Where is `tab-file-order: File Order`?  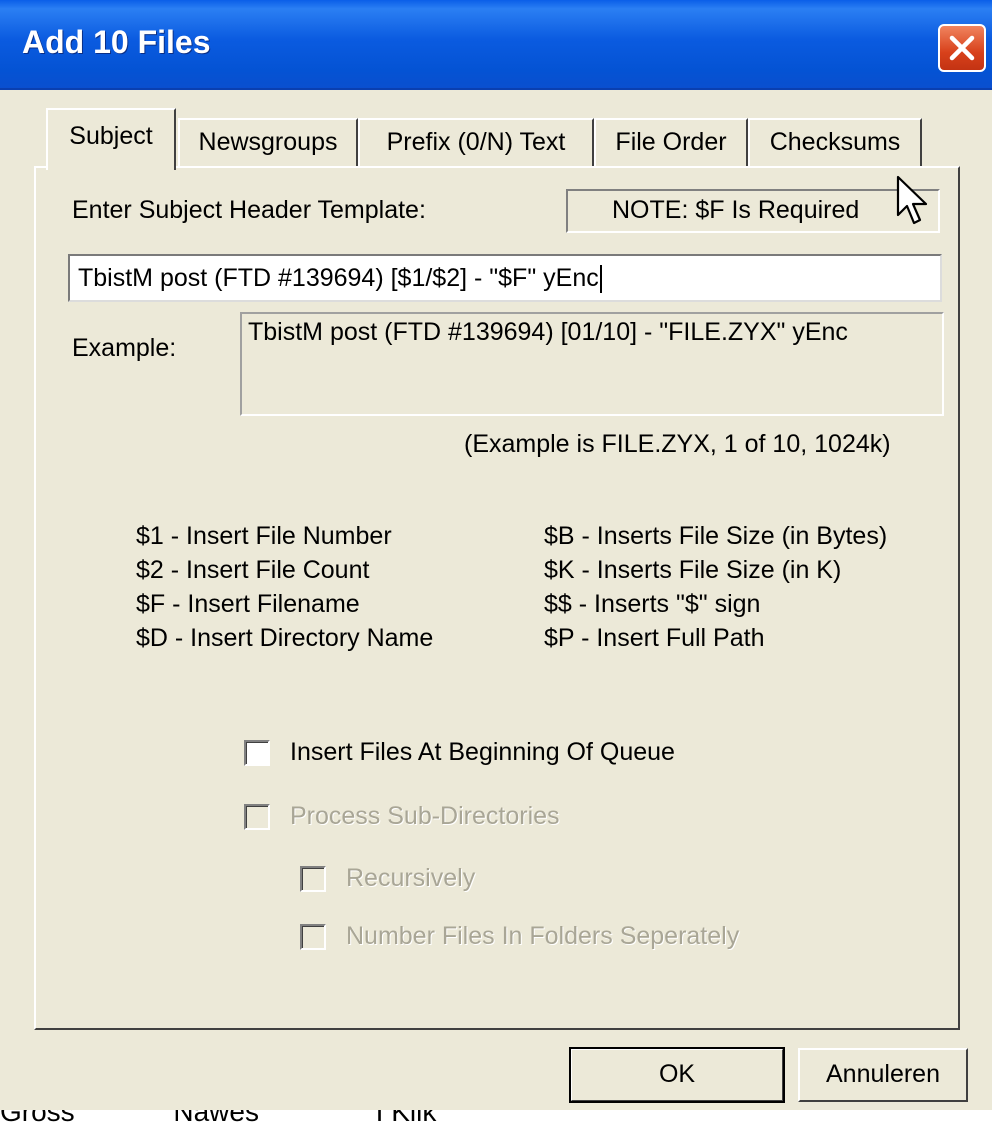
tab-file-order: File Order is located at coordinates (671, 142).